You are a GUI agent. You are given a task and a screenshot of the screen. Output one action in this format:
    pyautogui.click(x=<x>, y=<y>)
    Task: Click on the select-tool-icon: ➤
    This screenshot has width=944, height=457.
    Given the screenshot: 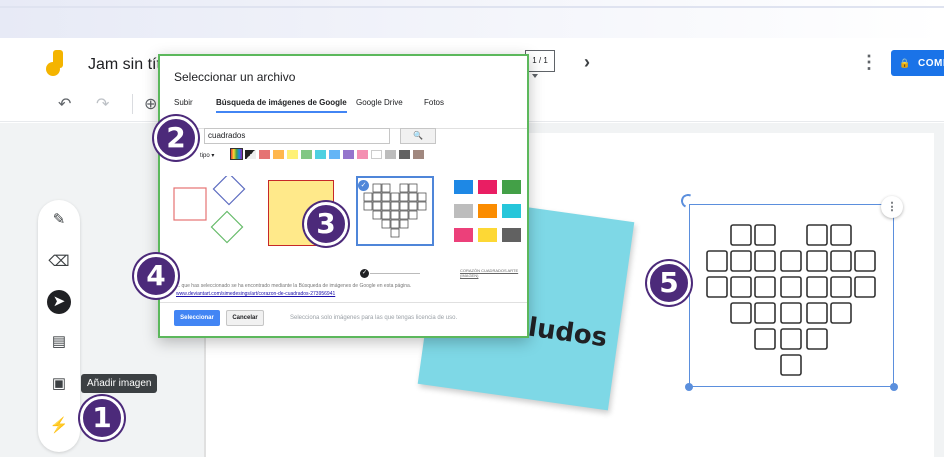 What is the action you would take?
    pyautogui.click(x=59, y=302)
    